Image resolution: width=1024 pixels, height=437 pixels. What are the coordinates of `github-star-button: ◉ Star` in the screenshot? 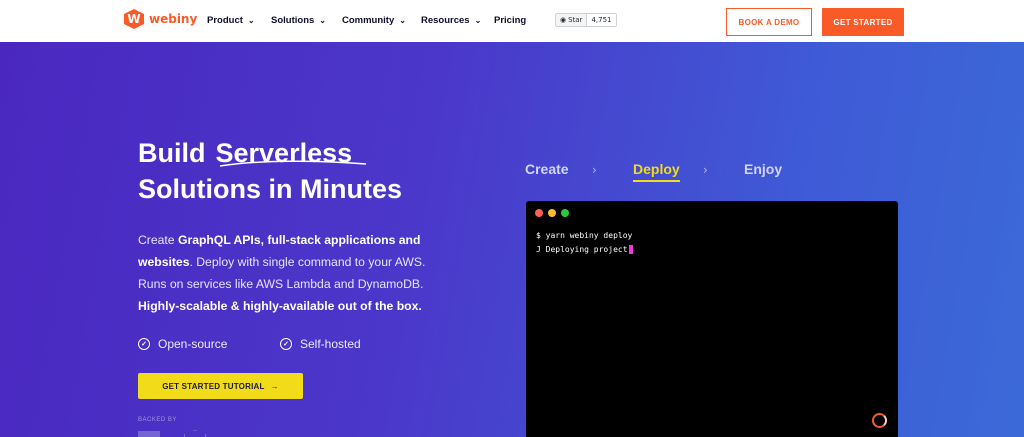 It's located at (571, 20).